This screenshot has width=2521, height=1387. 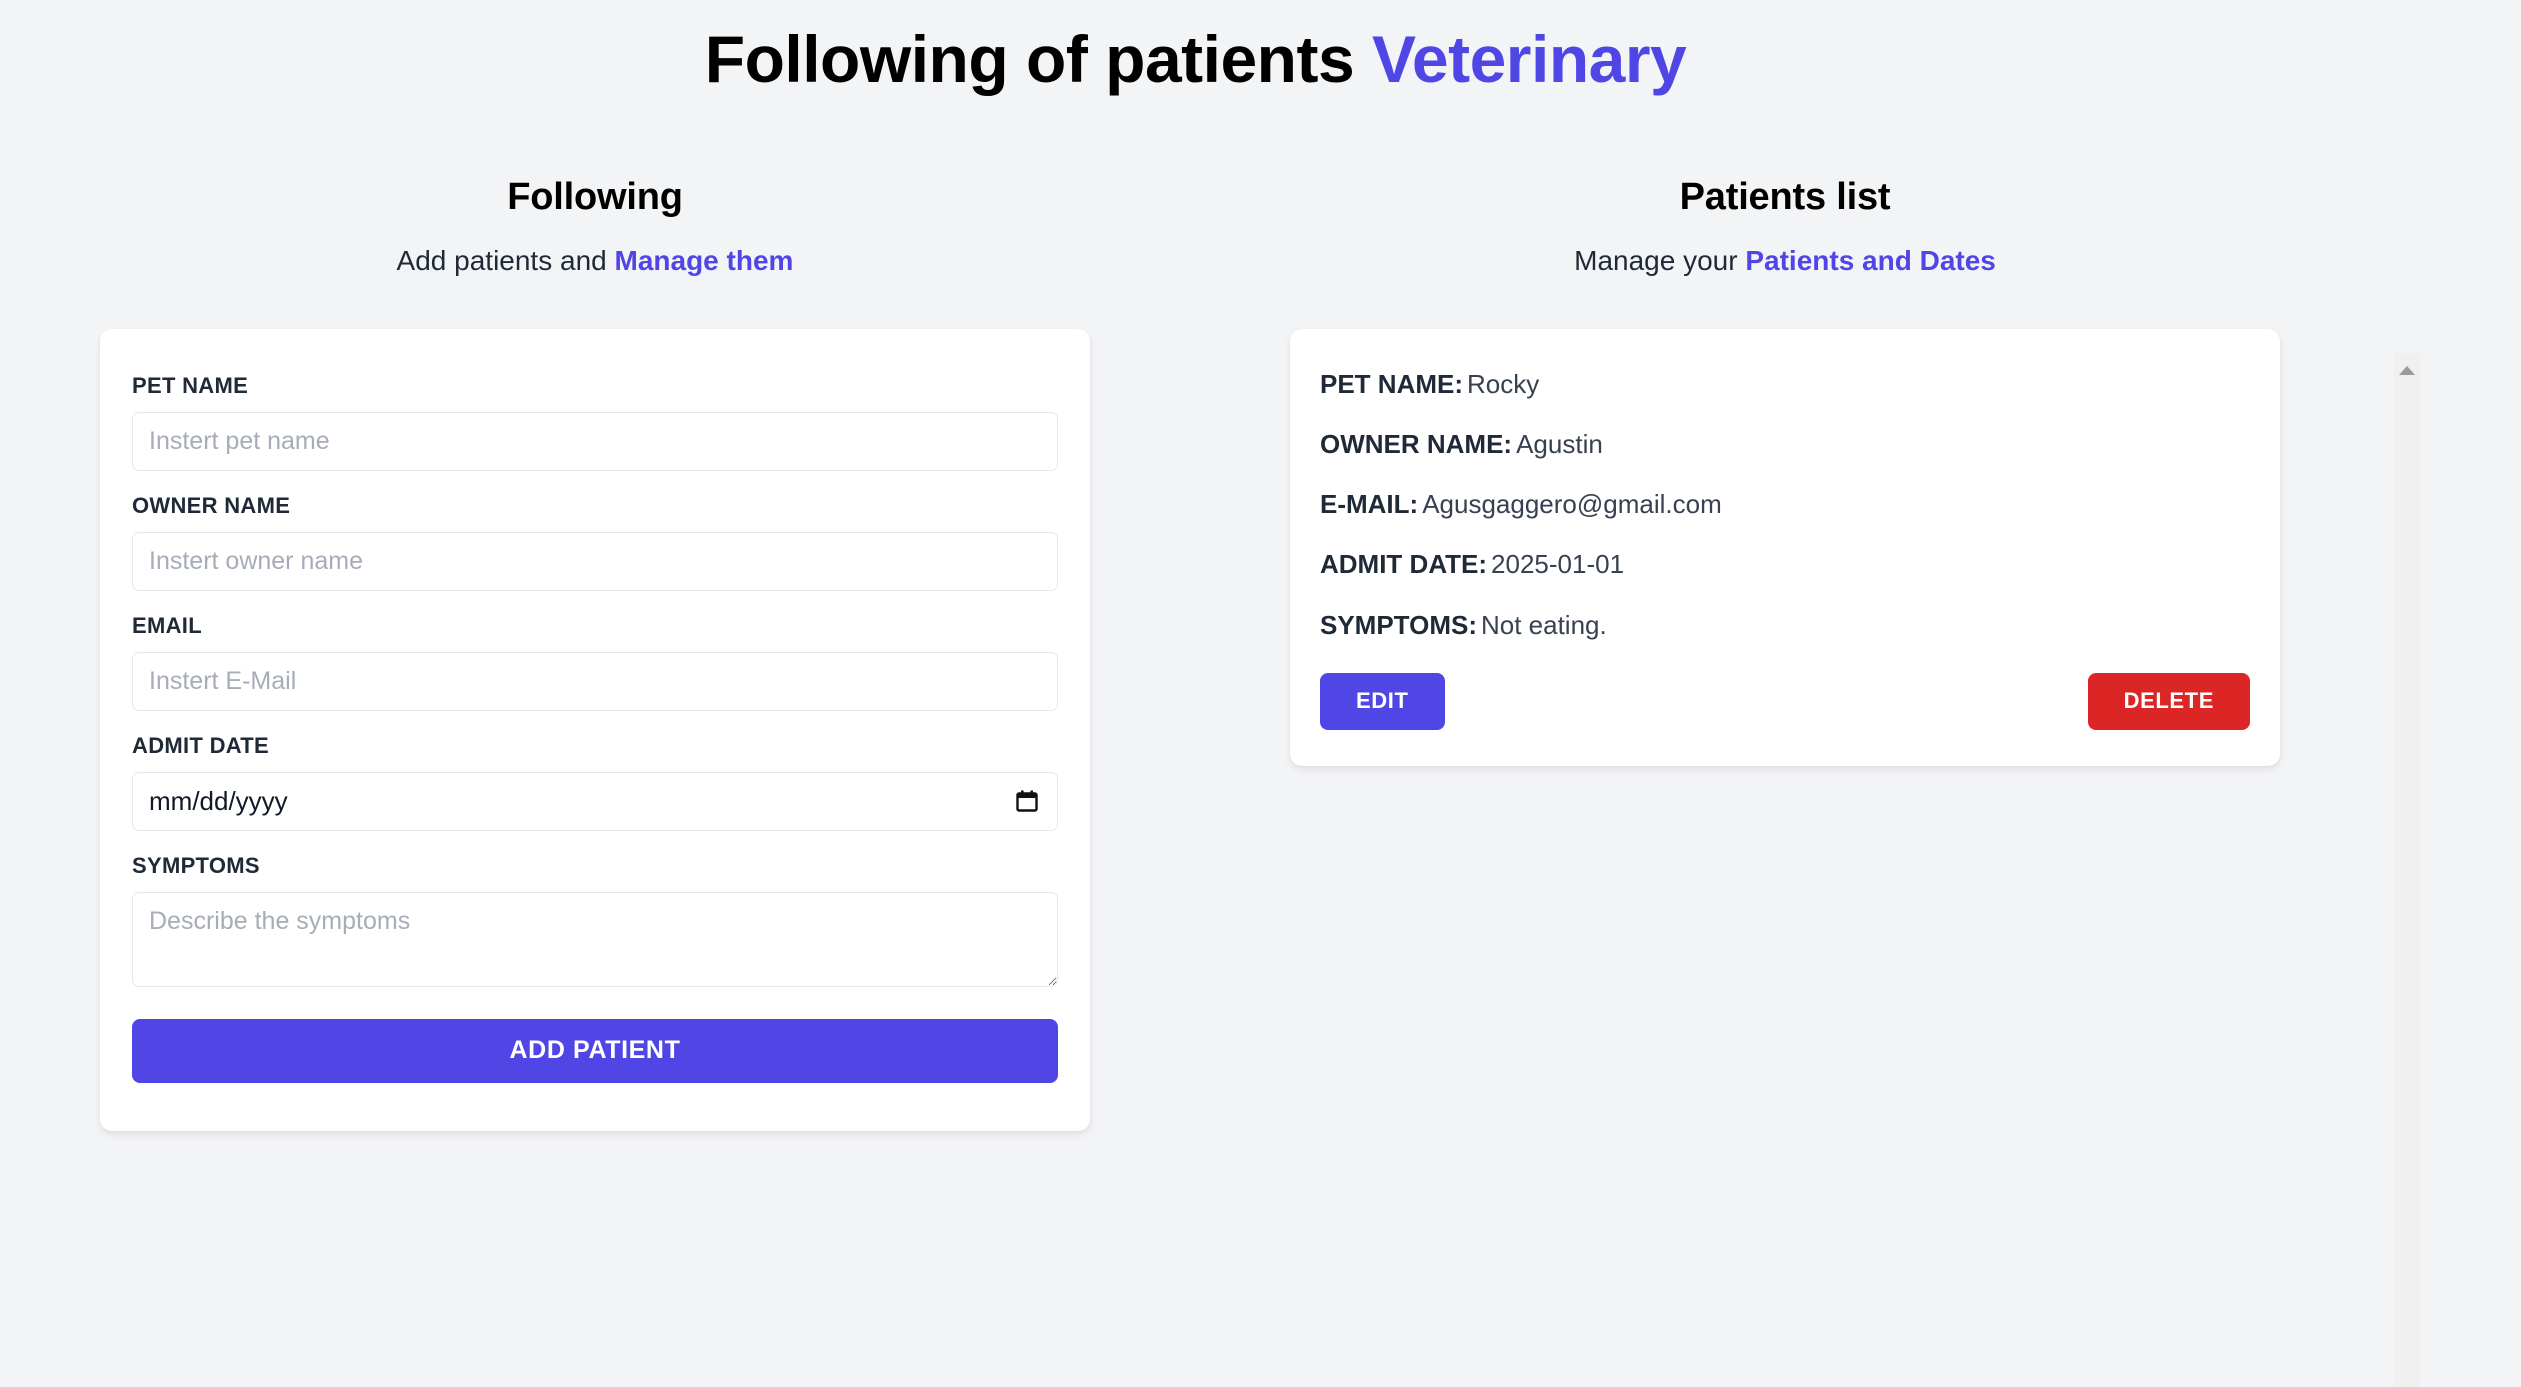 What do you see at coordinates (1785, 444) in the screenshot?
I see `patient-owner-name-row: OWNER NAME: Agustin` at bounding box center [1785, 444].